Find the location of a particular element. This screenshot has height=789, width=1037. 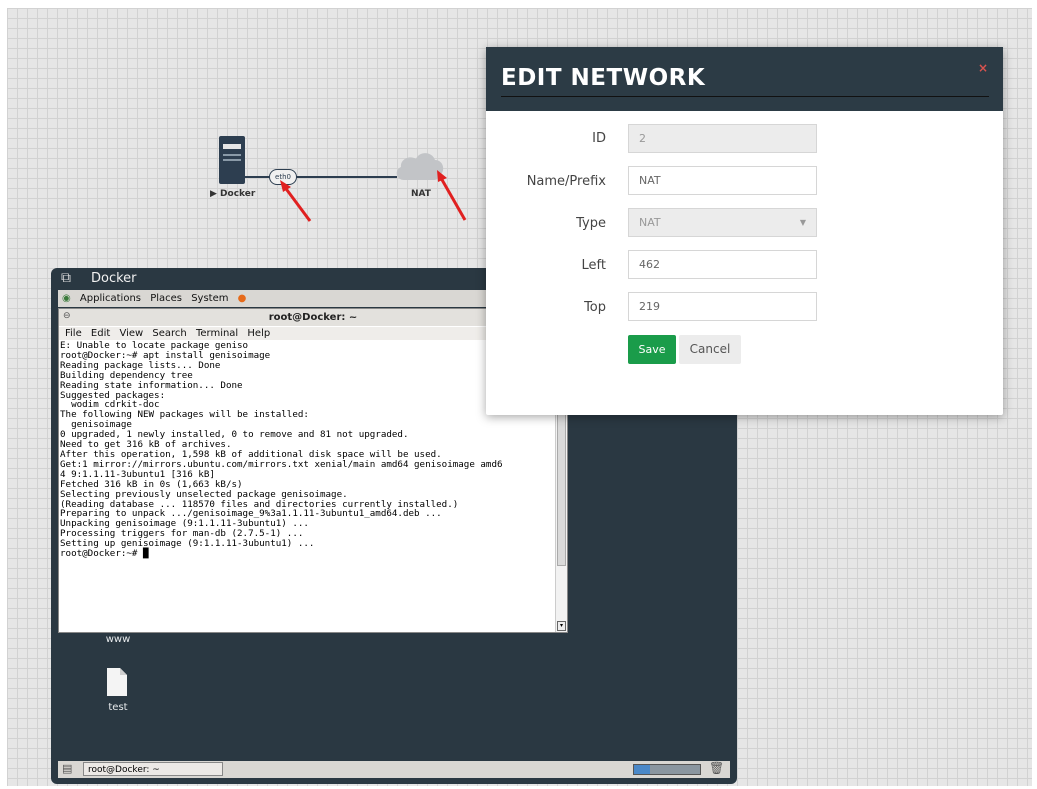

panel-menu-applications: Applications is located at coordinates (110, 298).